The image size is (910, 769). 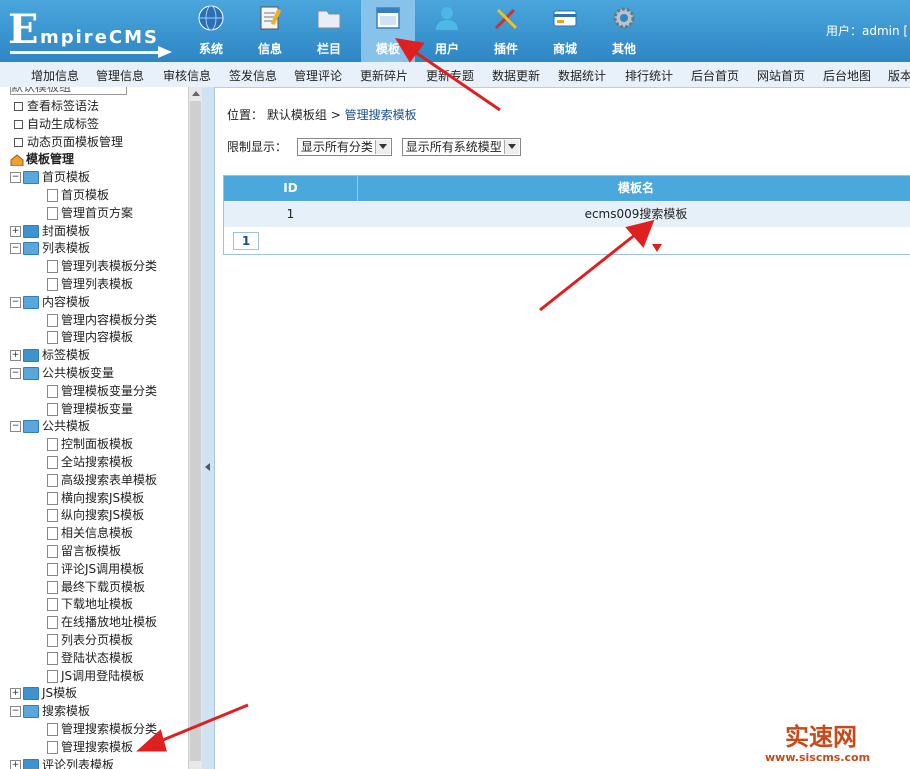 I want to click on breadcrumb-current-link: 管理搜索模板, so click(x=381, y=115).